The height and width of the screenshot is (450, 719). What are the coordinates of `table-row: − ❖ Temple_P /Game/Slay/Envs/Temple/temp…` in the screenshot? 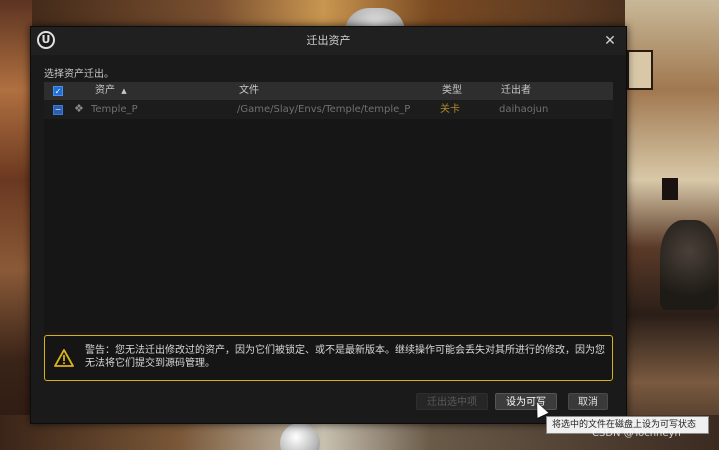 It's located at (328, 109).